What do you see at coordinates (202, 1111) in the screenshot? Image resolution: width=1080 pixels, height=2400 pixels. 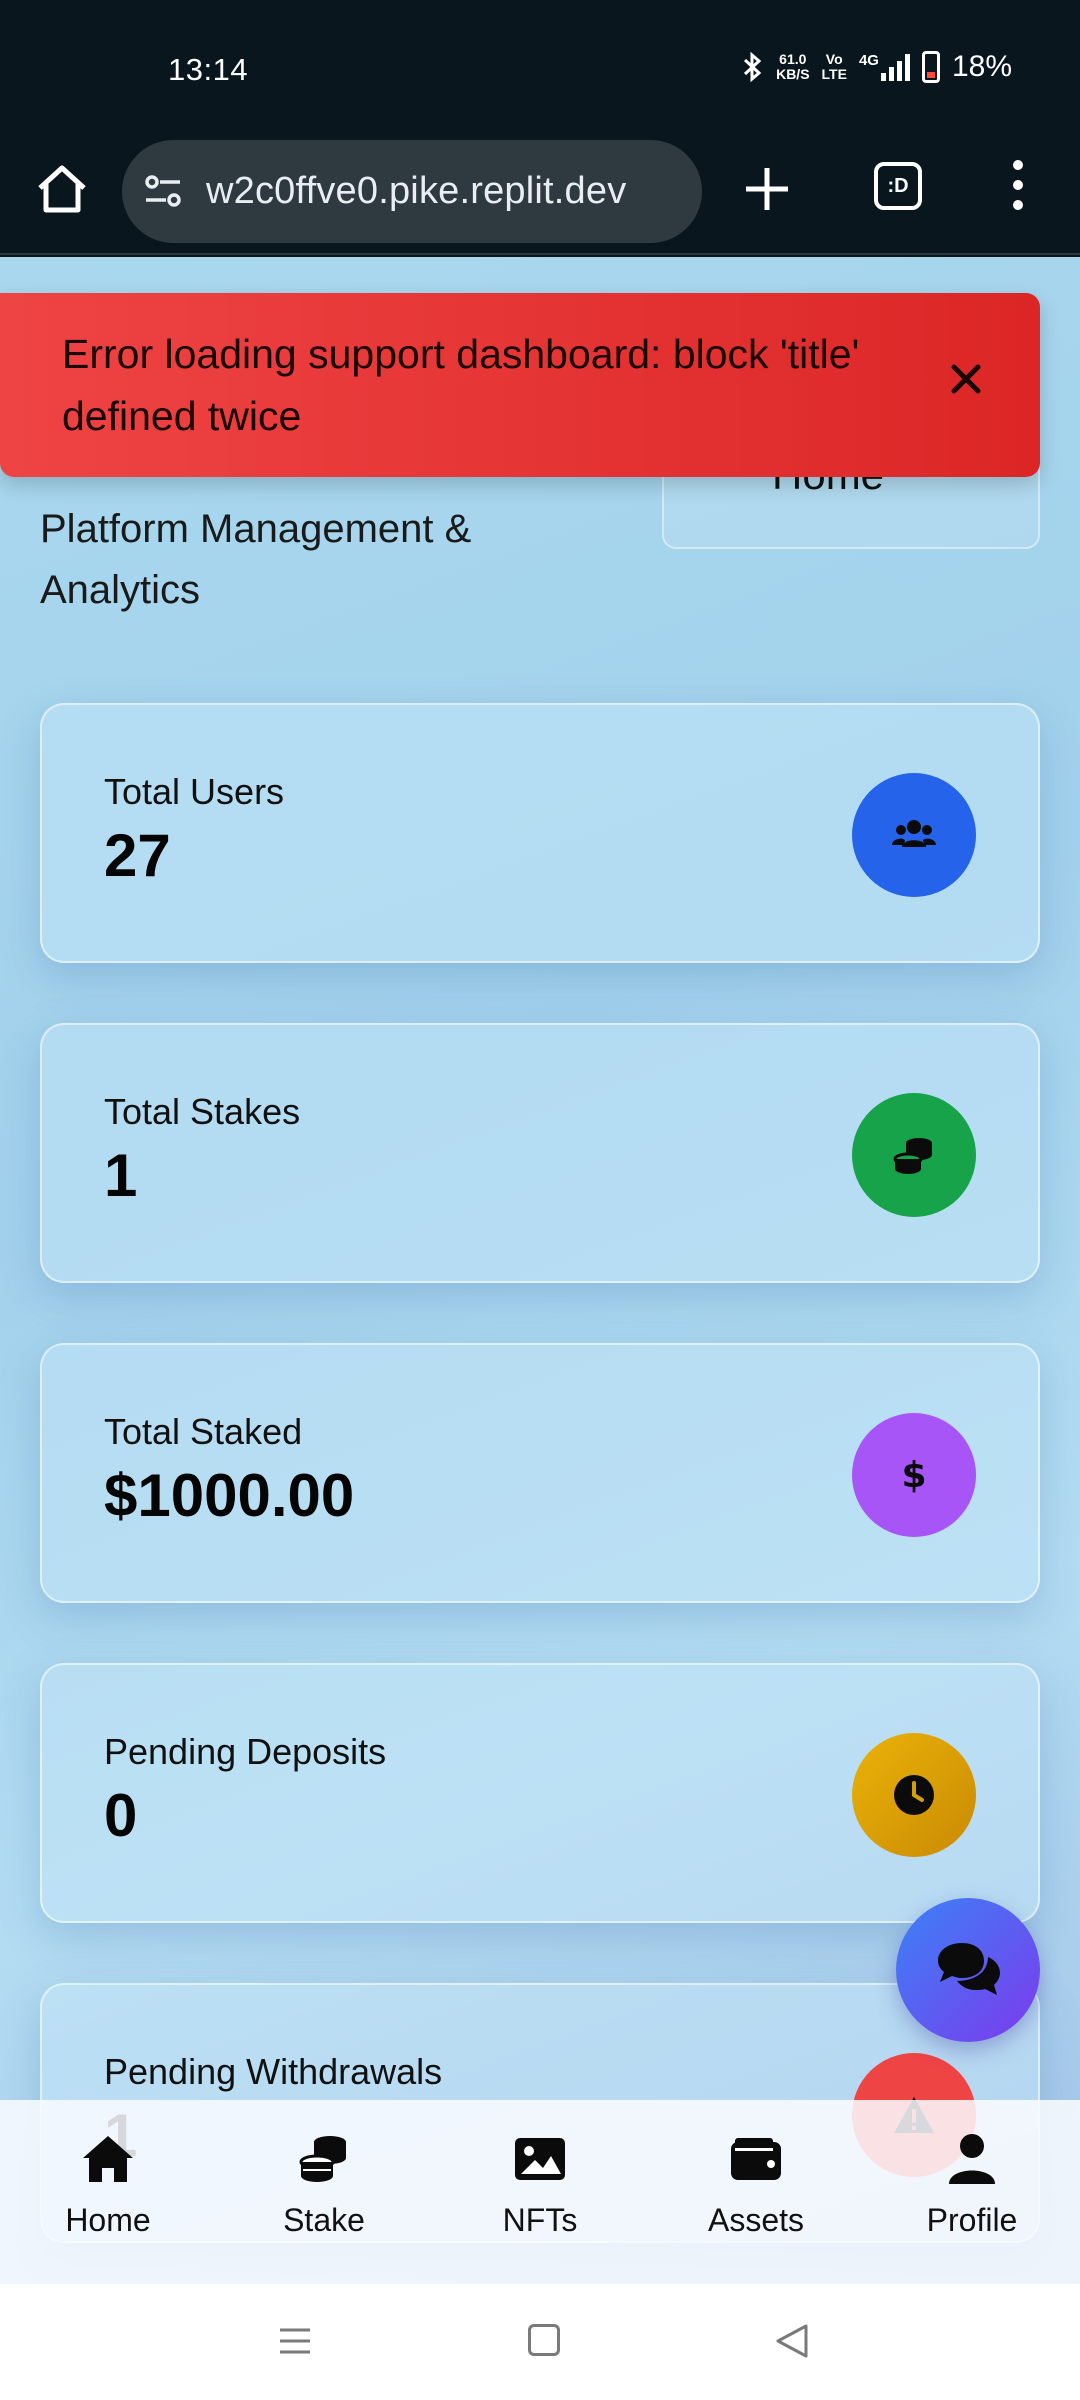 I see `stat-label: Total Stakes` at bounding box center [202, 1111].